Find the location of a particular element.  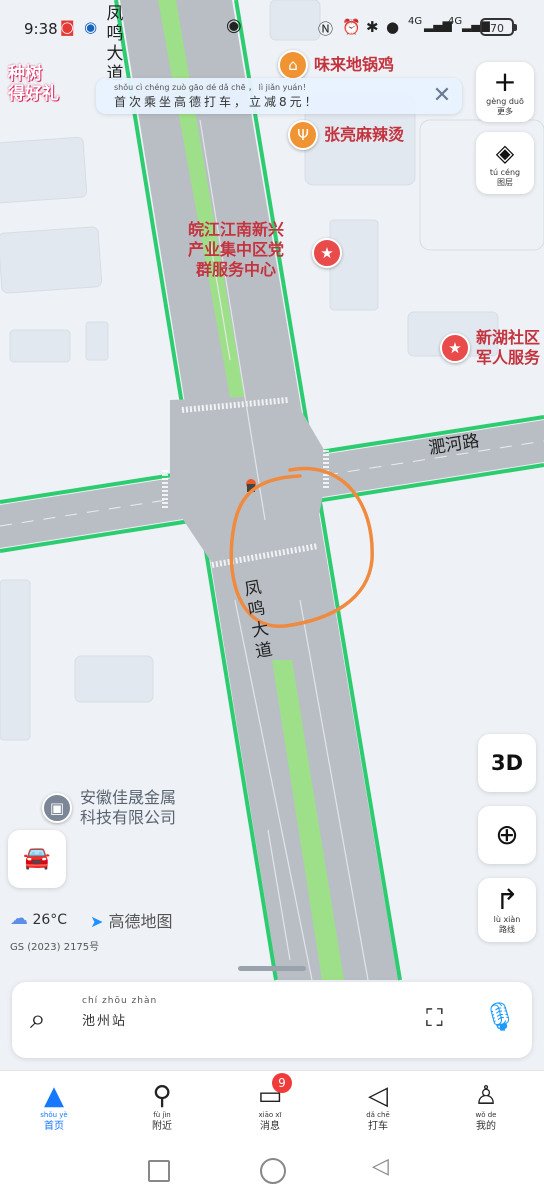

promo-line: 得好礼 is located at coordinates (33, 94).